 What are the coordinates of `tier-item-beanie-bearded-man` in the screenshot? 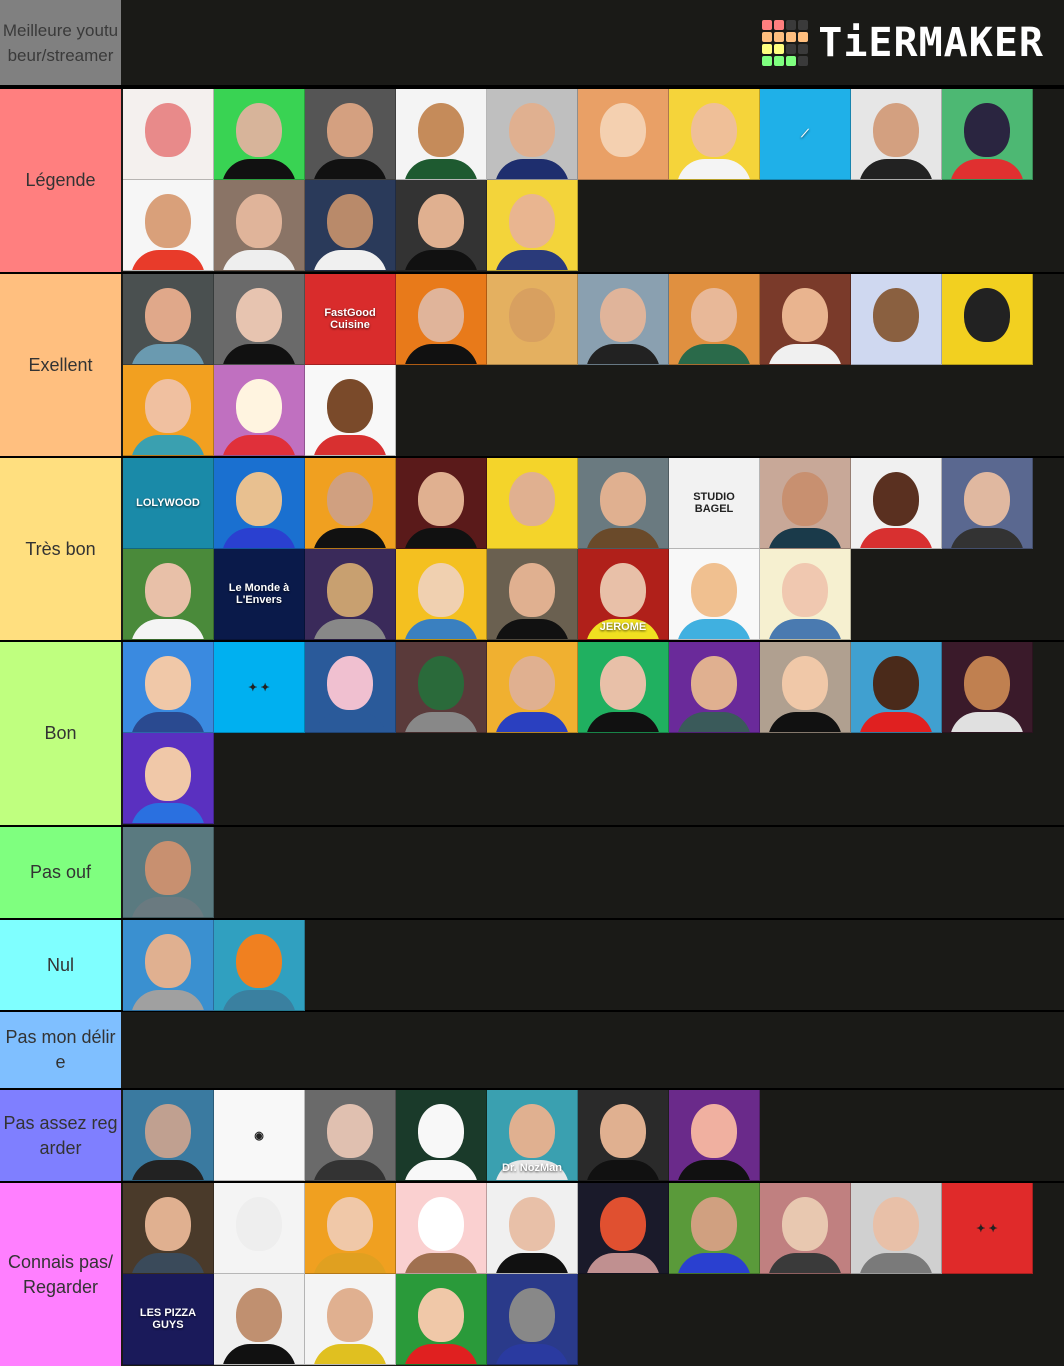 It's located at (168, 1135).